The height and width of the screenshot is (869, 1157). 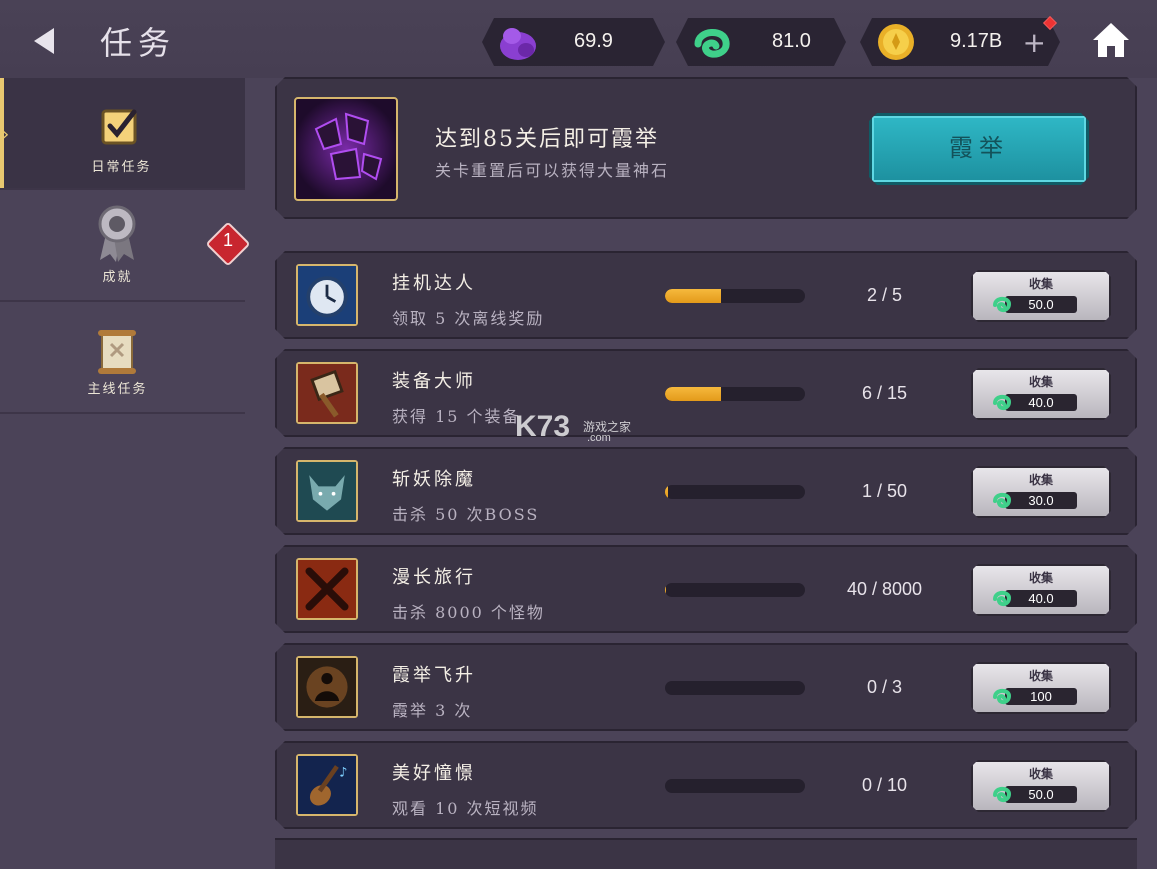 I want to click on quest-description: 领取 5 次离线奖励, so click(x=468, y=318).